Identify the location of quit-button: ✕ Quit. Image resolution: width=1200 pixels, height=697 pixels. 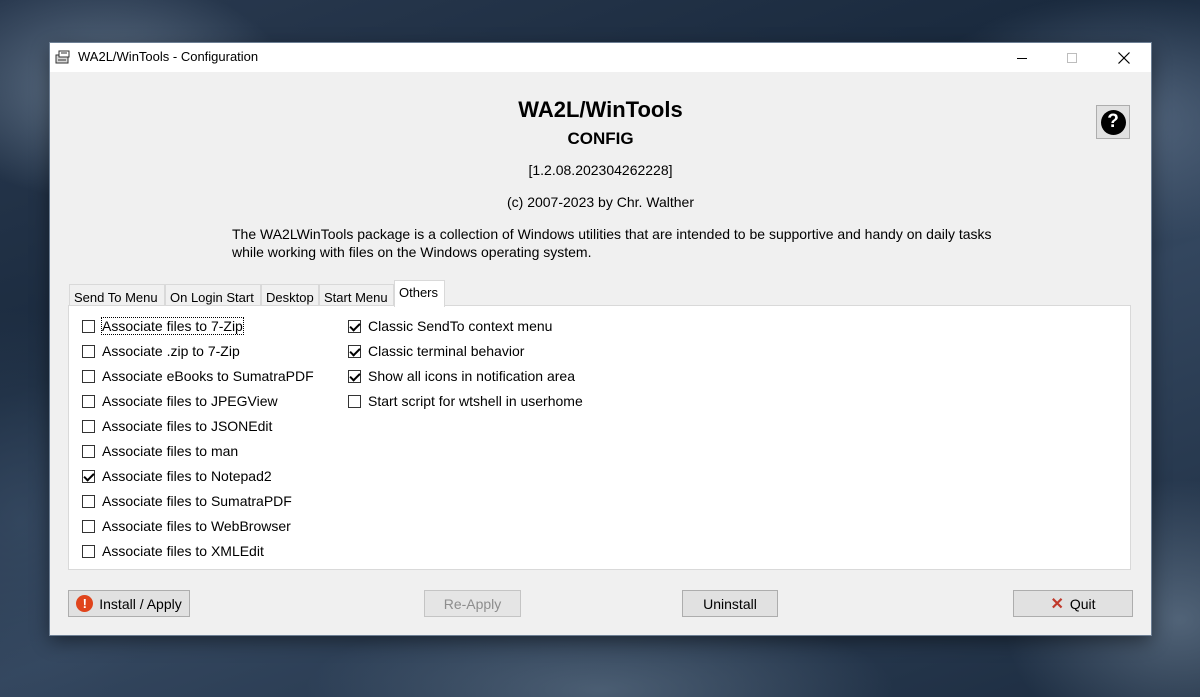
(1073, 603).